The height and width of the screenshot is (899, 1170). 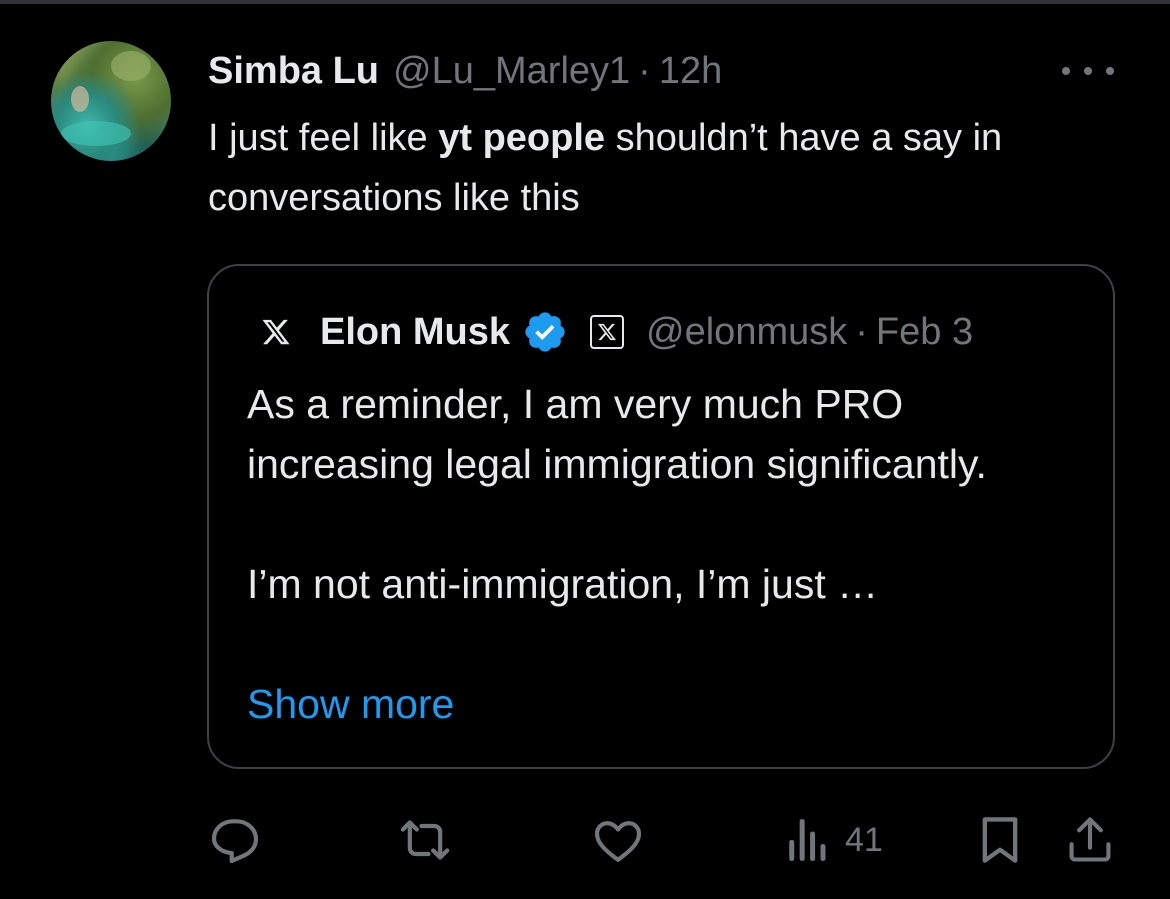 I want to click on reply-icon, so click(x=235, y=841).